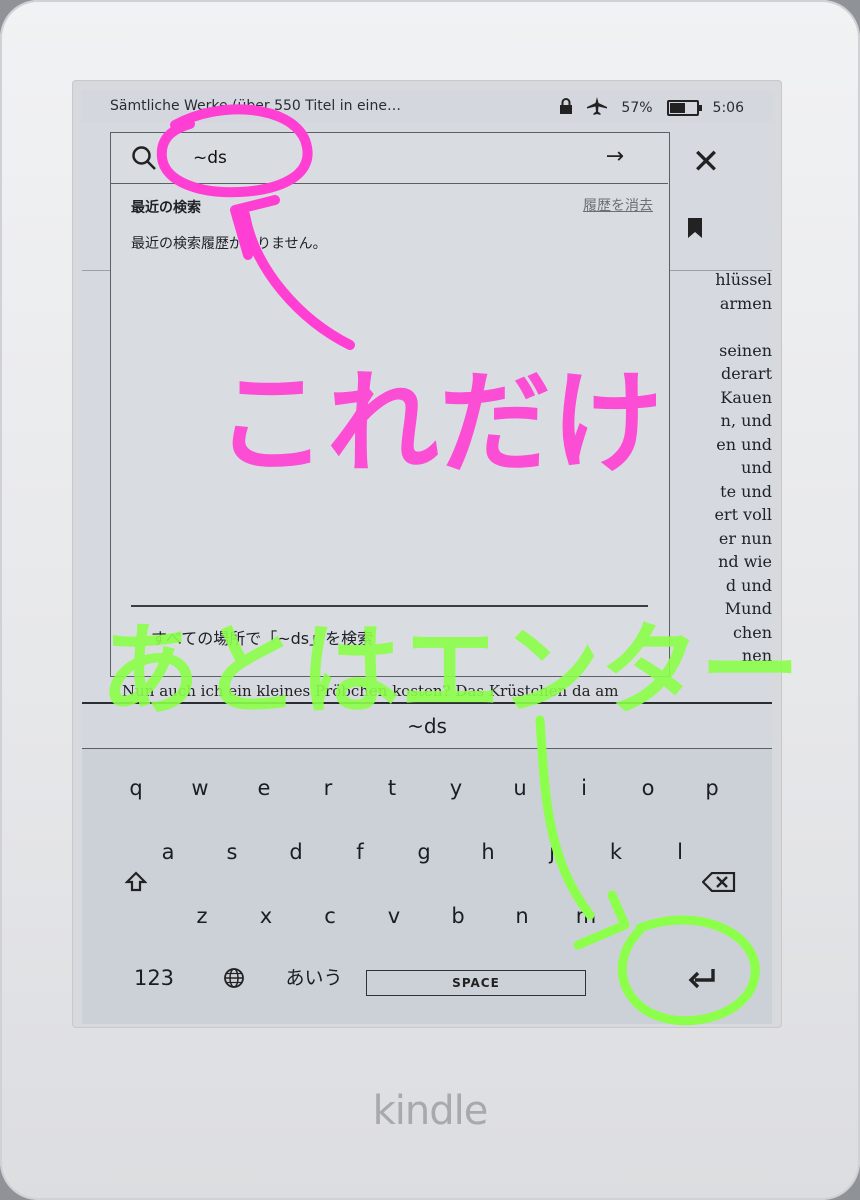 The image size is (860, 1200). What do you see at coordinates (712, 788) in the screenshot?
I see `key-p: p` at bounding box center [712, 788].